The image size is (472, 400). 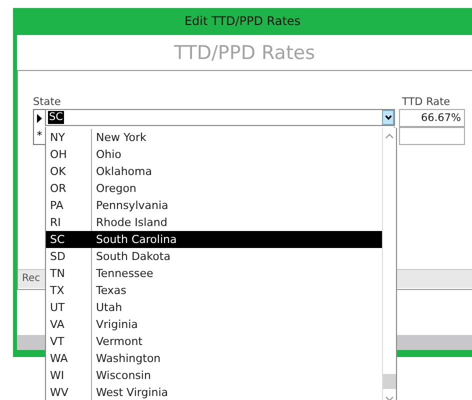 I want to click on dropdown-button, so click(x=388, y=117).